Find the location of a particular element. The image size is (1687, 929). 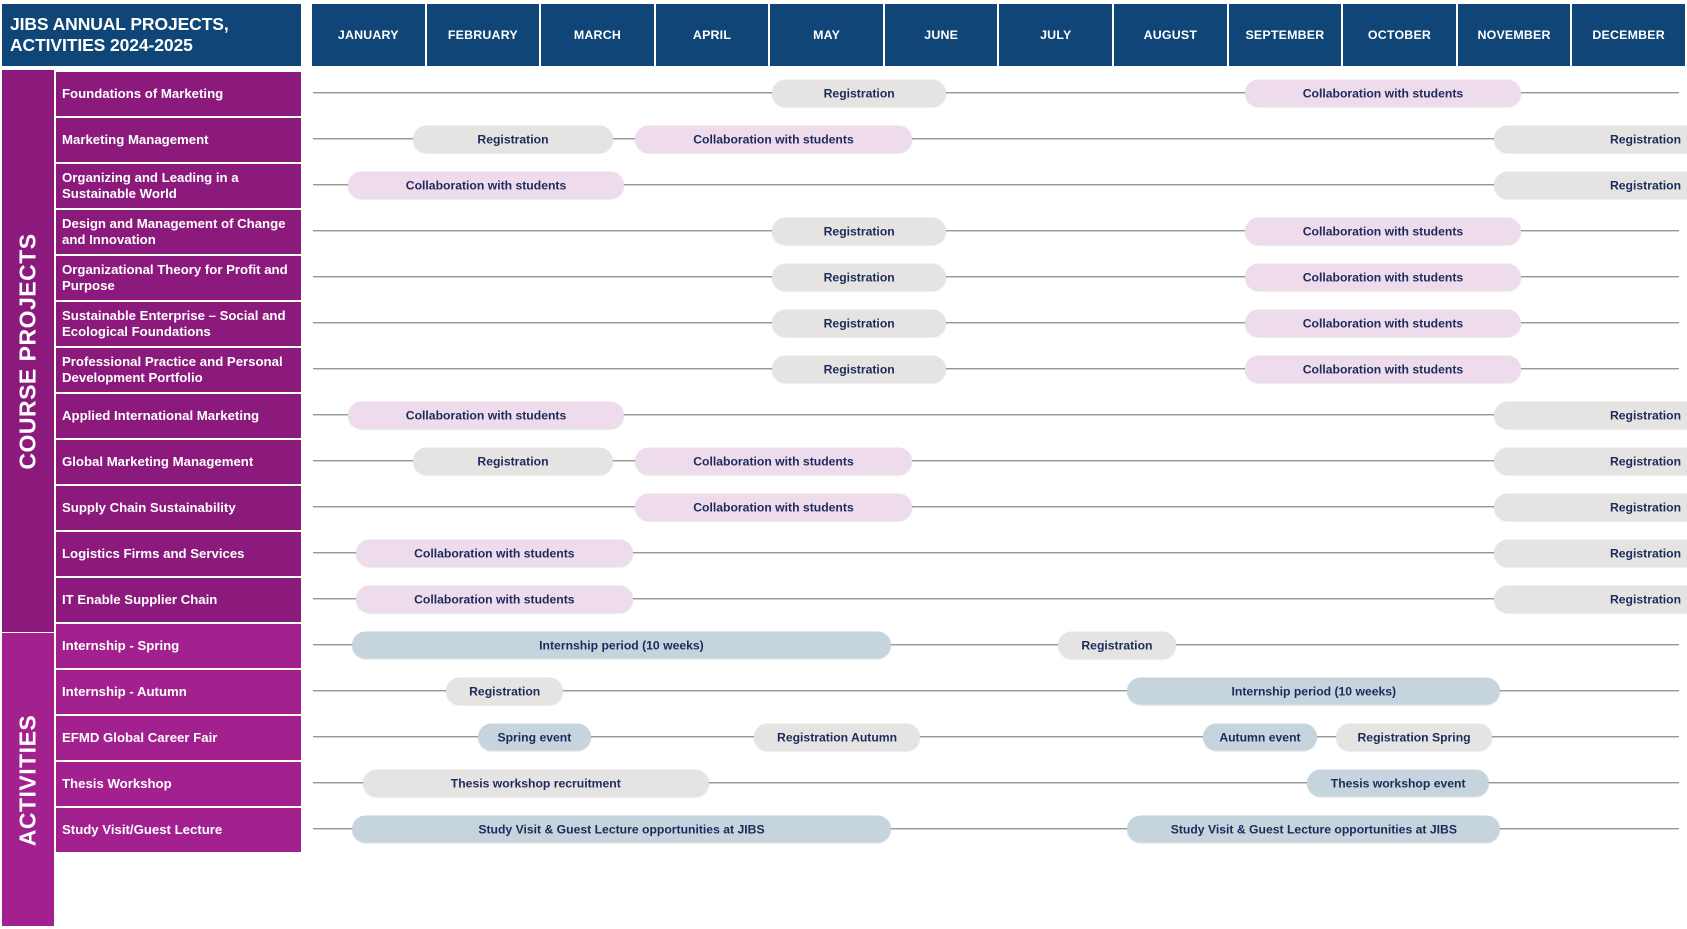

row-label: Global Marketing Management is located at coordinates (178, 461).